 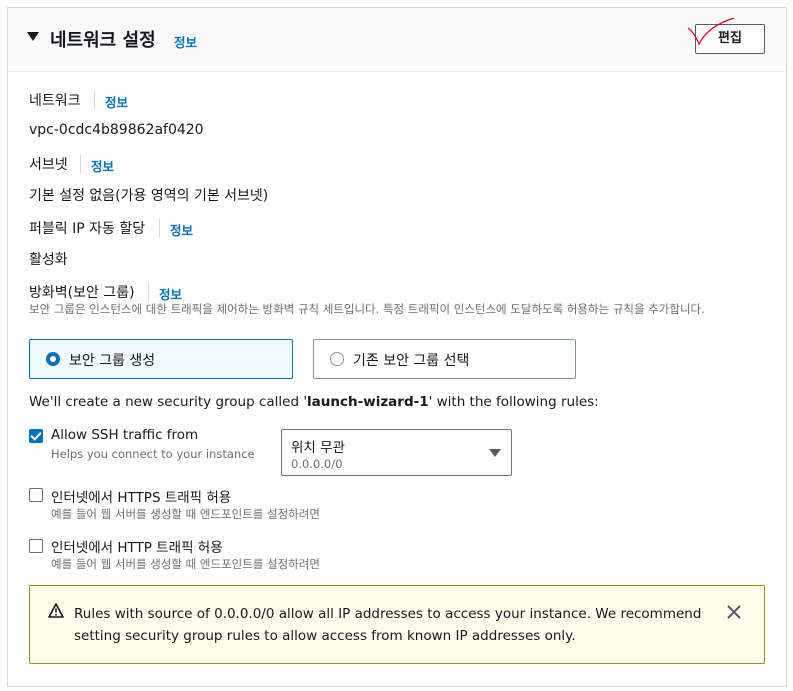 I want to click on http-rule-label: 인터넷에서 HTTP 트래픽 허용, so click(x=137, y=548).